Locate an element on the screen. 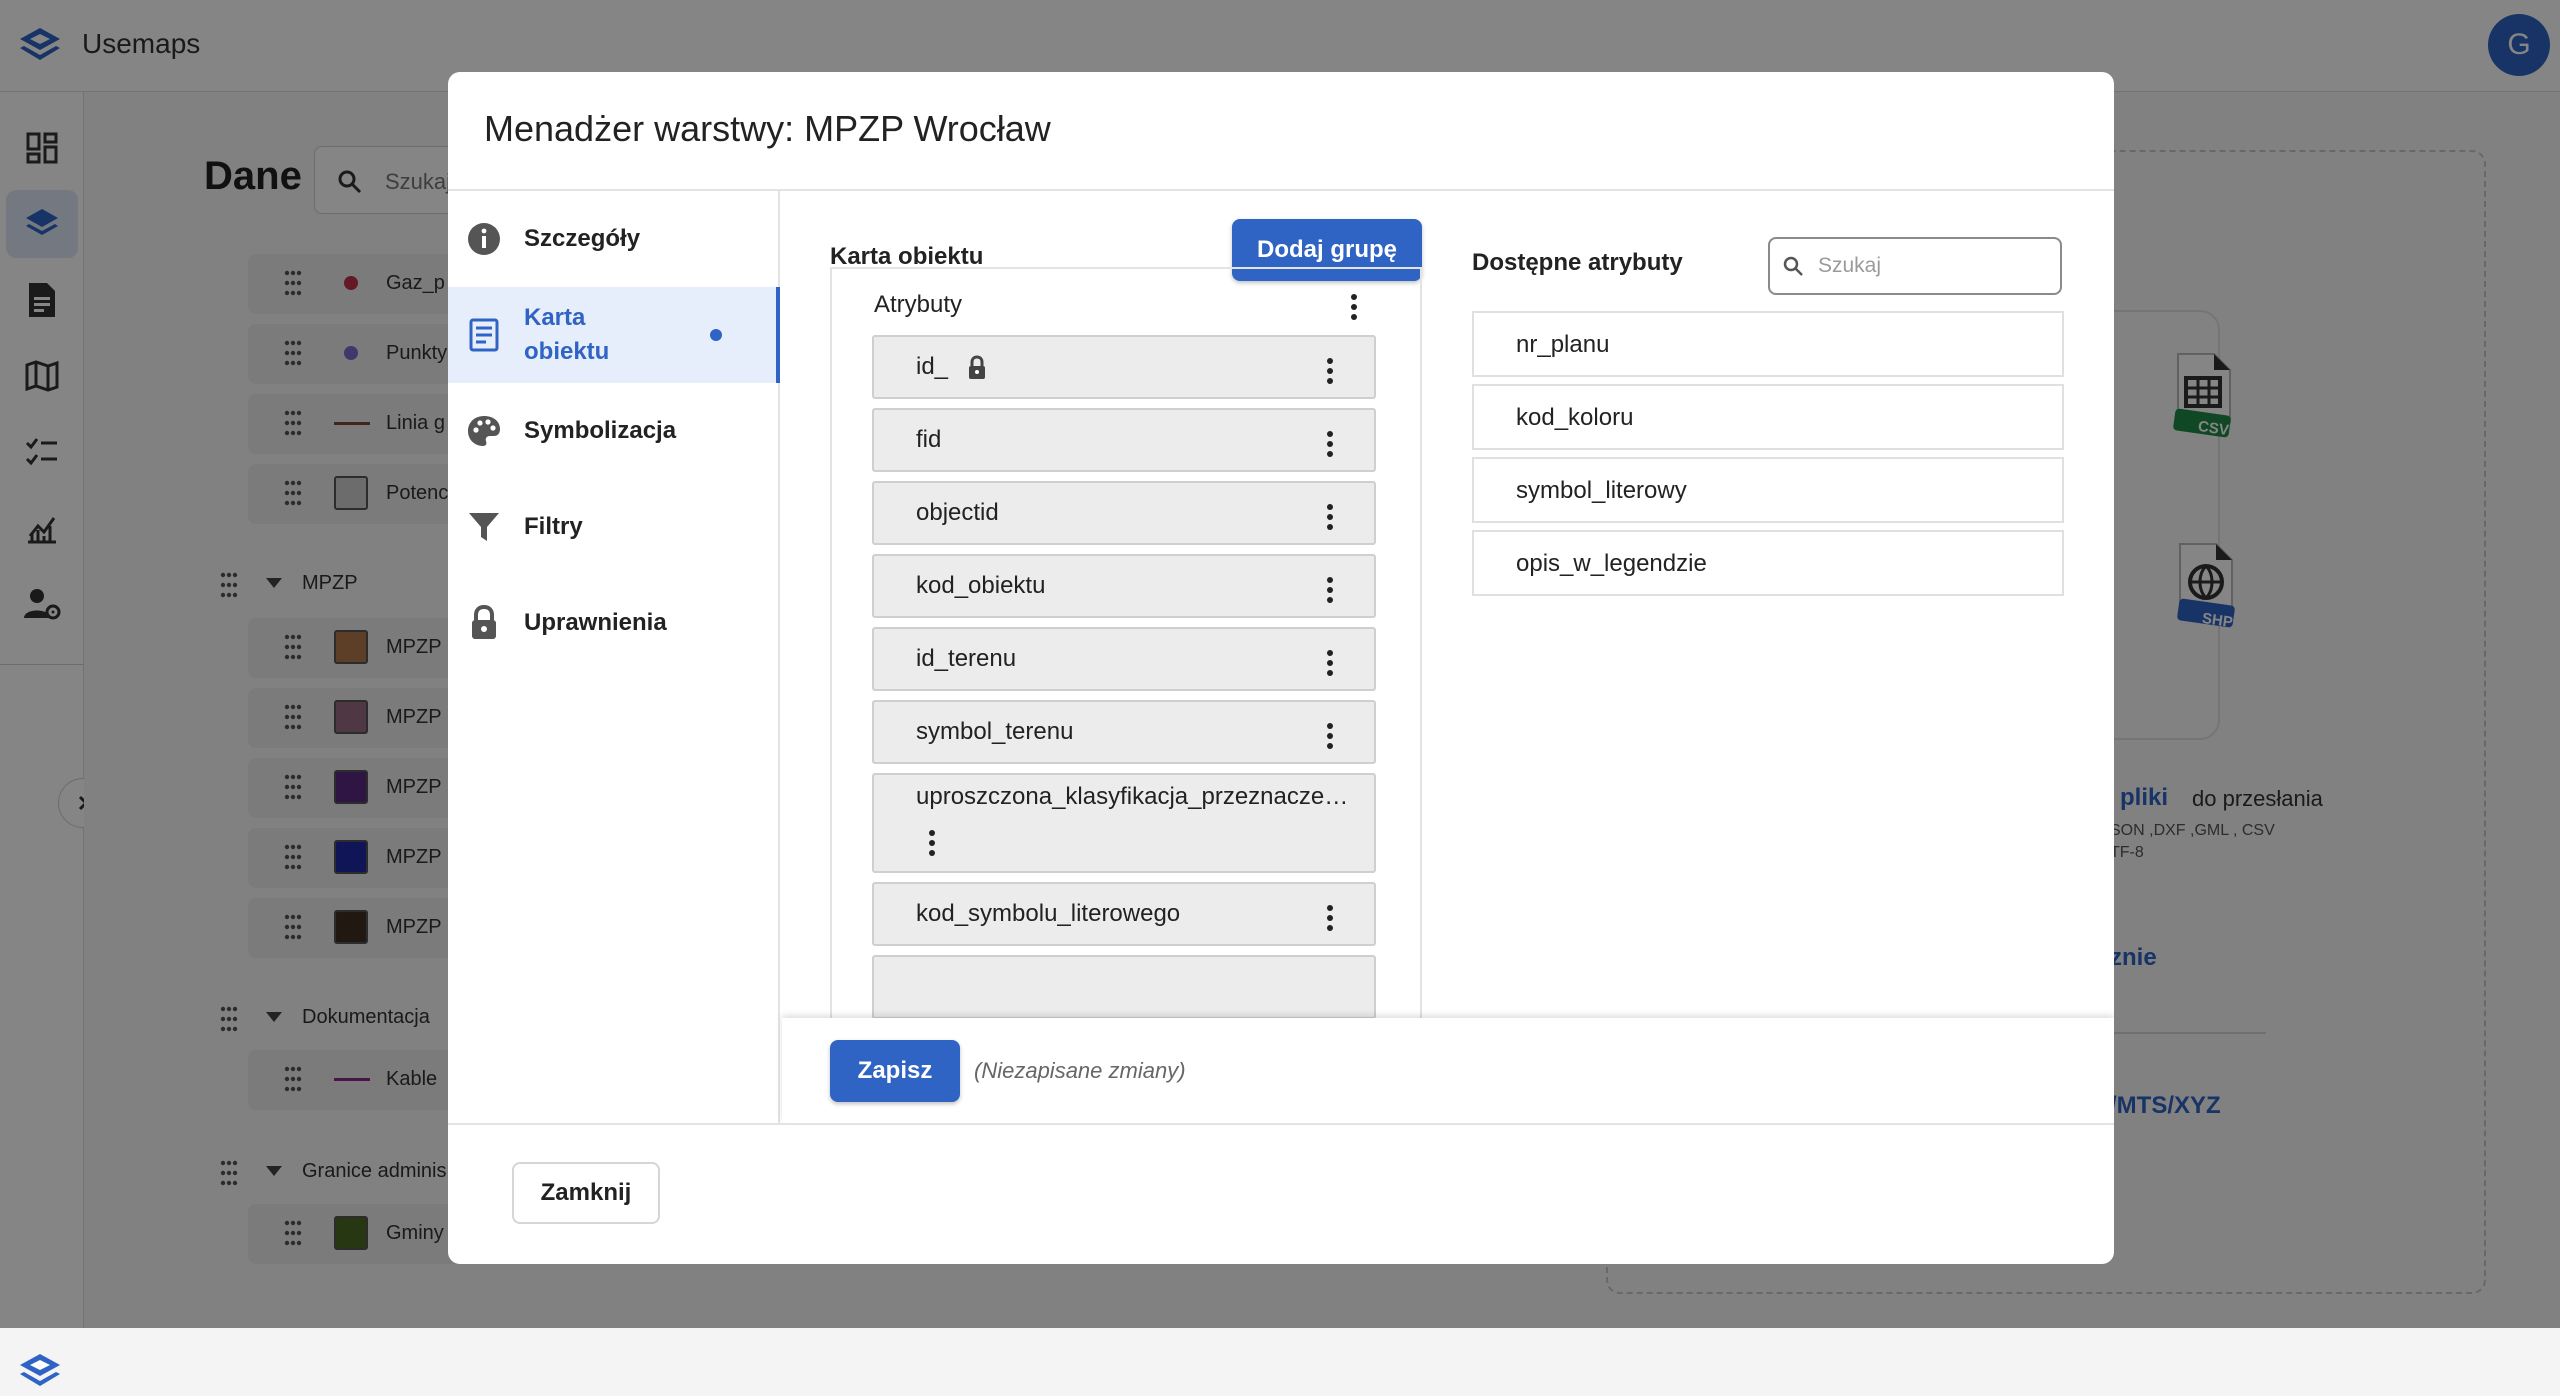 Image resolution: width=2560 pixels, height=1396 pixels. attribute-name: symbol_terenu is located at coordinates (995, 731).